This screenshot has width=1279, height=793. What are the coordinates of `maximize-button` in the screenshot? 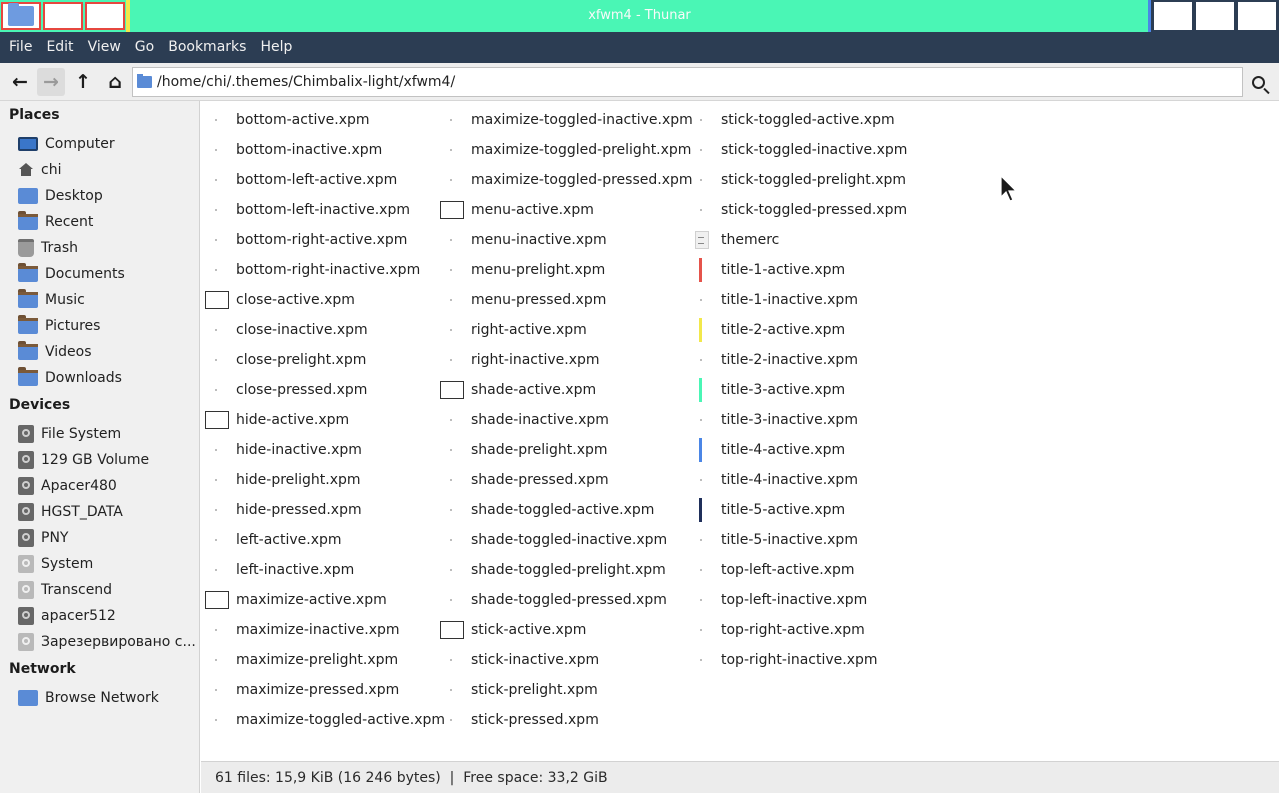 It's located at (1215, 16).